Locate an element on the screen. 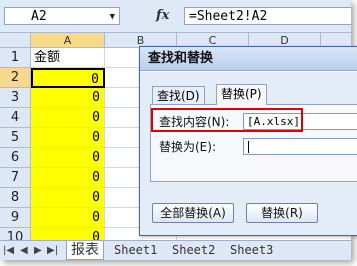 Image resolution: width=357 pixels, height=266 pixels. replace-all-button: 全部替换(A) is located at coordinates (193, 213).